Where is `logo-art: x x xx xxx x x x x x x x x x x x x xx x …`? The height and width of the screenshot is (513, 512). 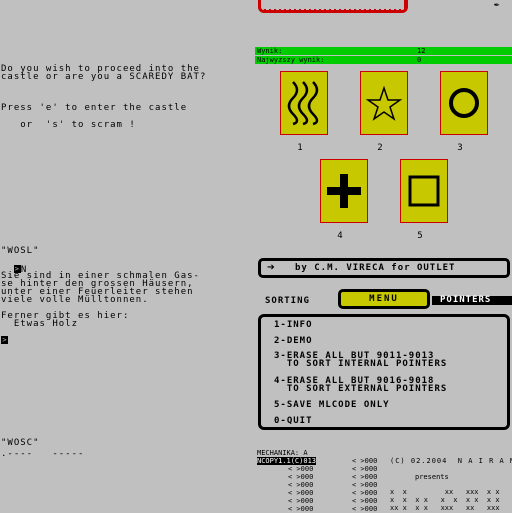 logo-art: x x xx xxx x x x x x x x x x x x x xx x … is located at coordinates (445, 500).